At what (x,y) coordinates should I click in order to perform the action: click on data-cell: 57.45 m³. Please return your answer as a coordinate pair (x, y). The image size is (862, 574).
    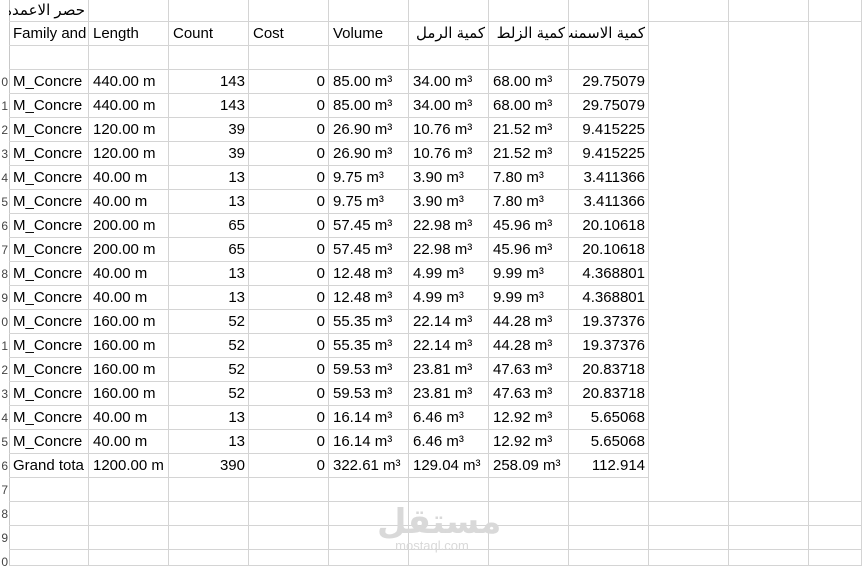
    Looking at the image, I should click on (369, 226).